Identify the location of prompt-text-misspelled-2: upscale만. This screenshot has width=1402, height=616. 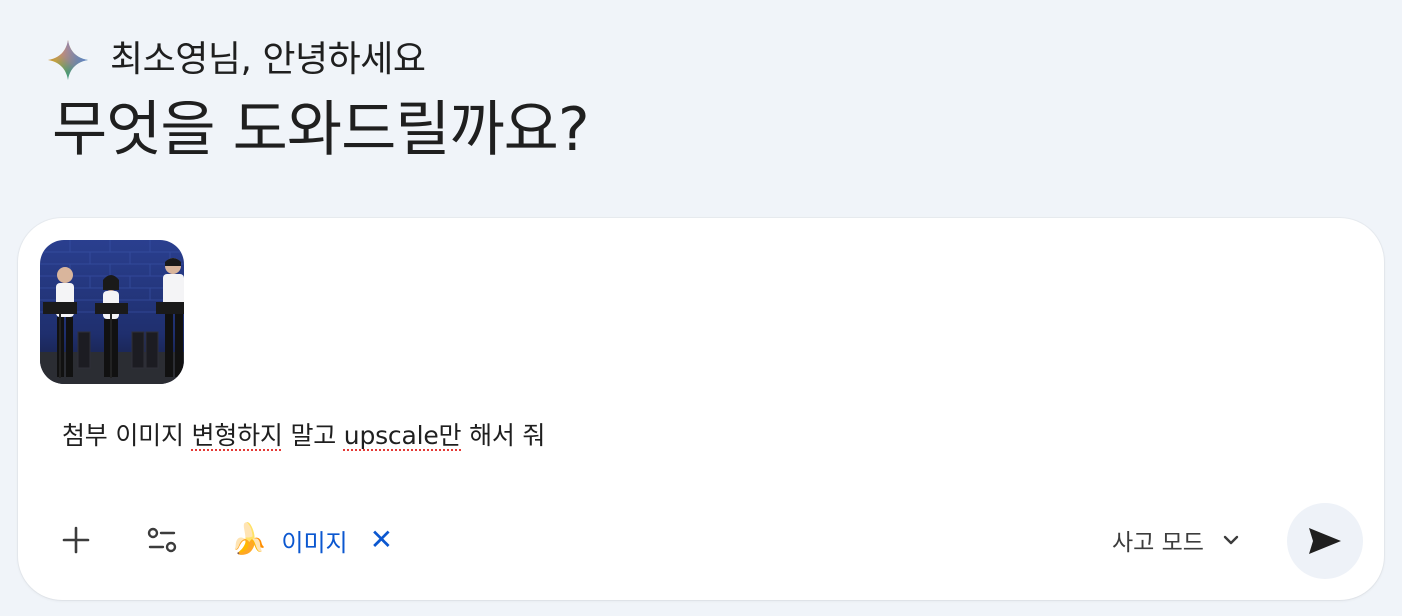
(402, 435).